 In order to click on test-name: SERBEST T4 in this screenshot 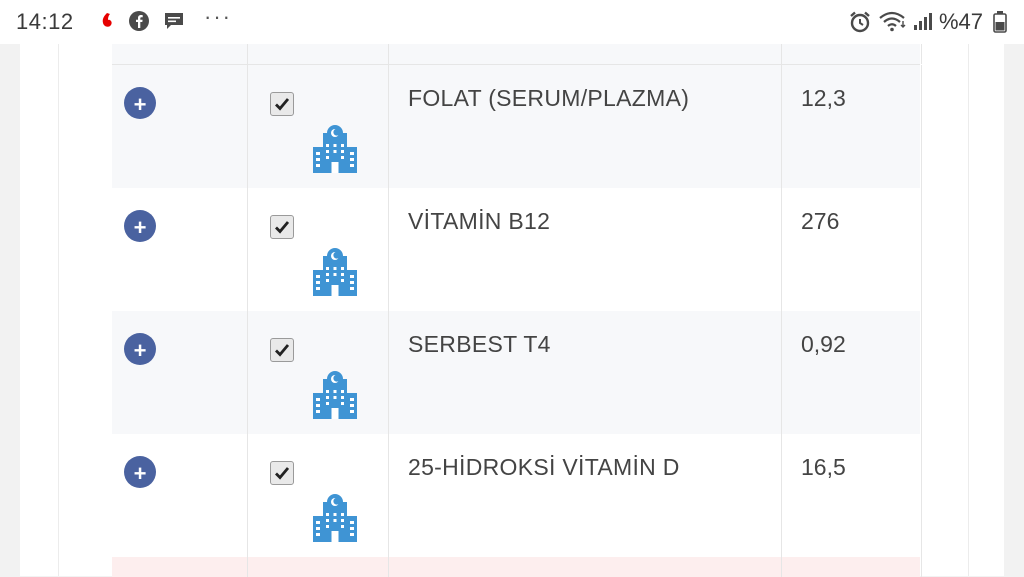, I will do `click(479, 344)`.